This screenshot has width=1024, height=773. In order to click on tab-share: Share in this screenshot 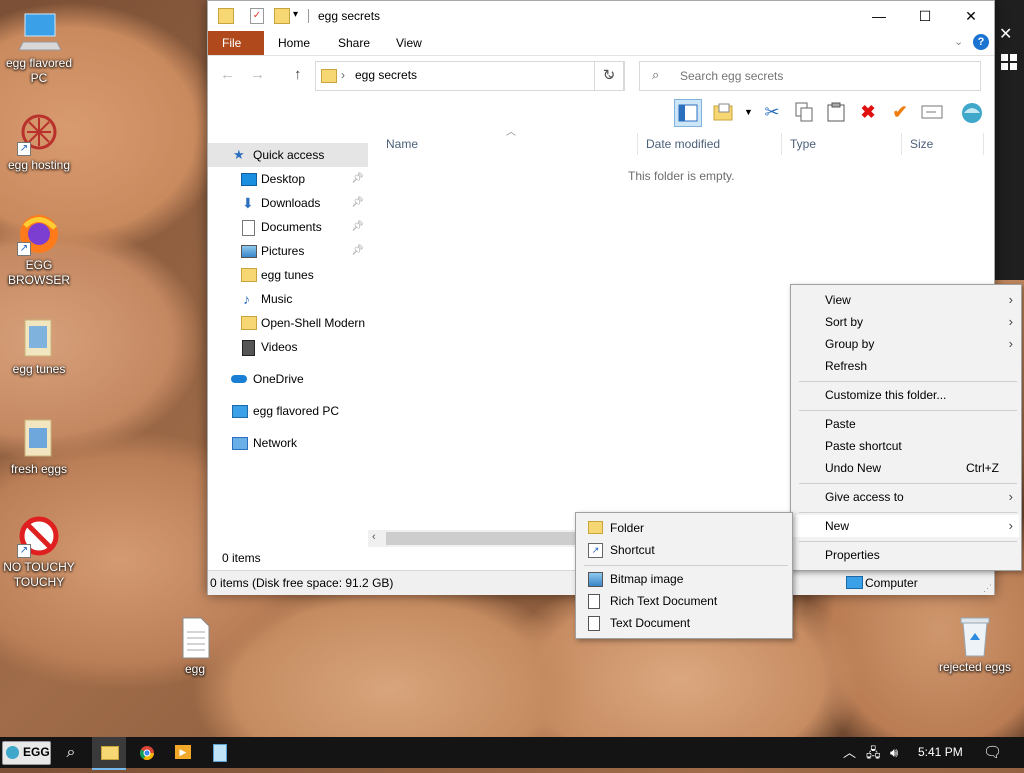, I will do `click(354, 43)`.